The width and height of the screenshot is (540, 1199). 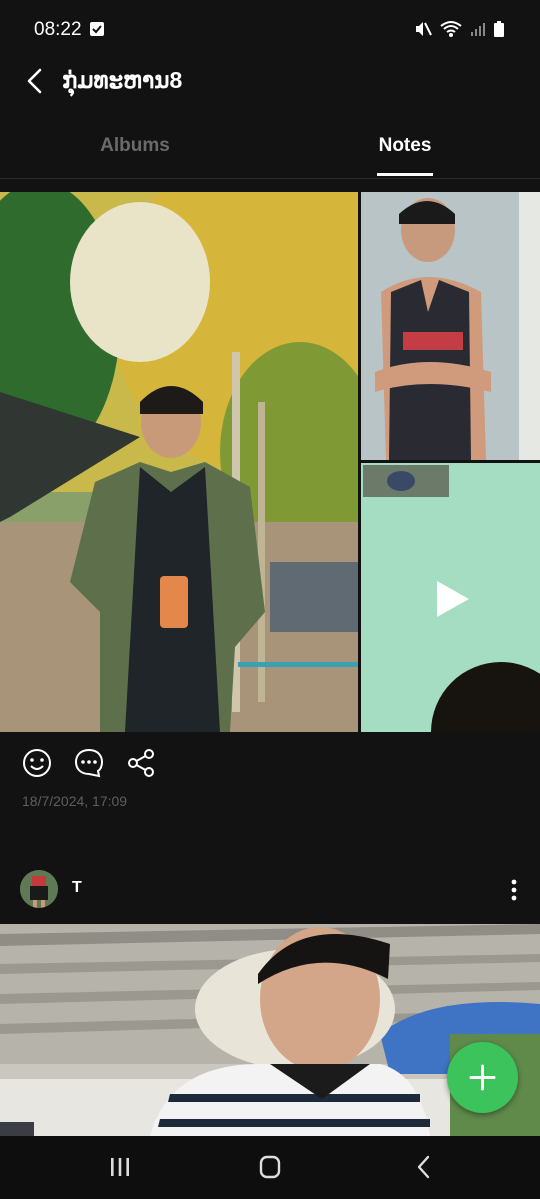 I want to click on mute-icon, so click(x=423, y=29).